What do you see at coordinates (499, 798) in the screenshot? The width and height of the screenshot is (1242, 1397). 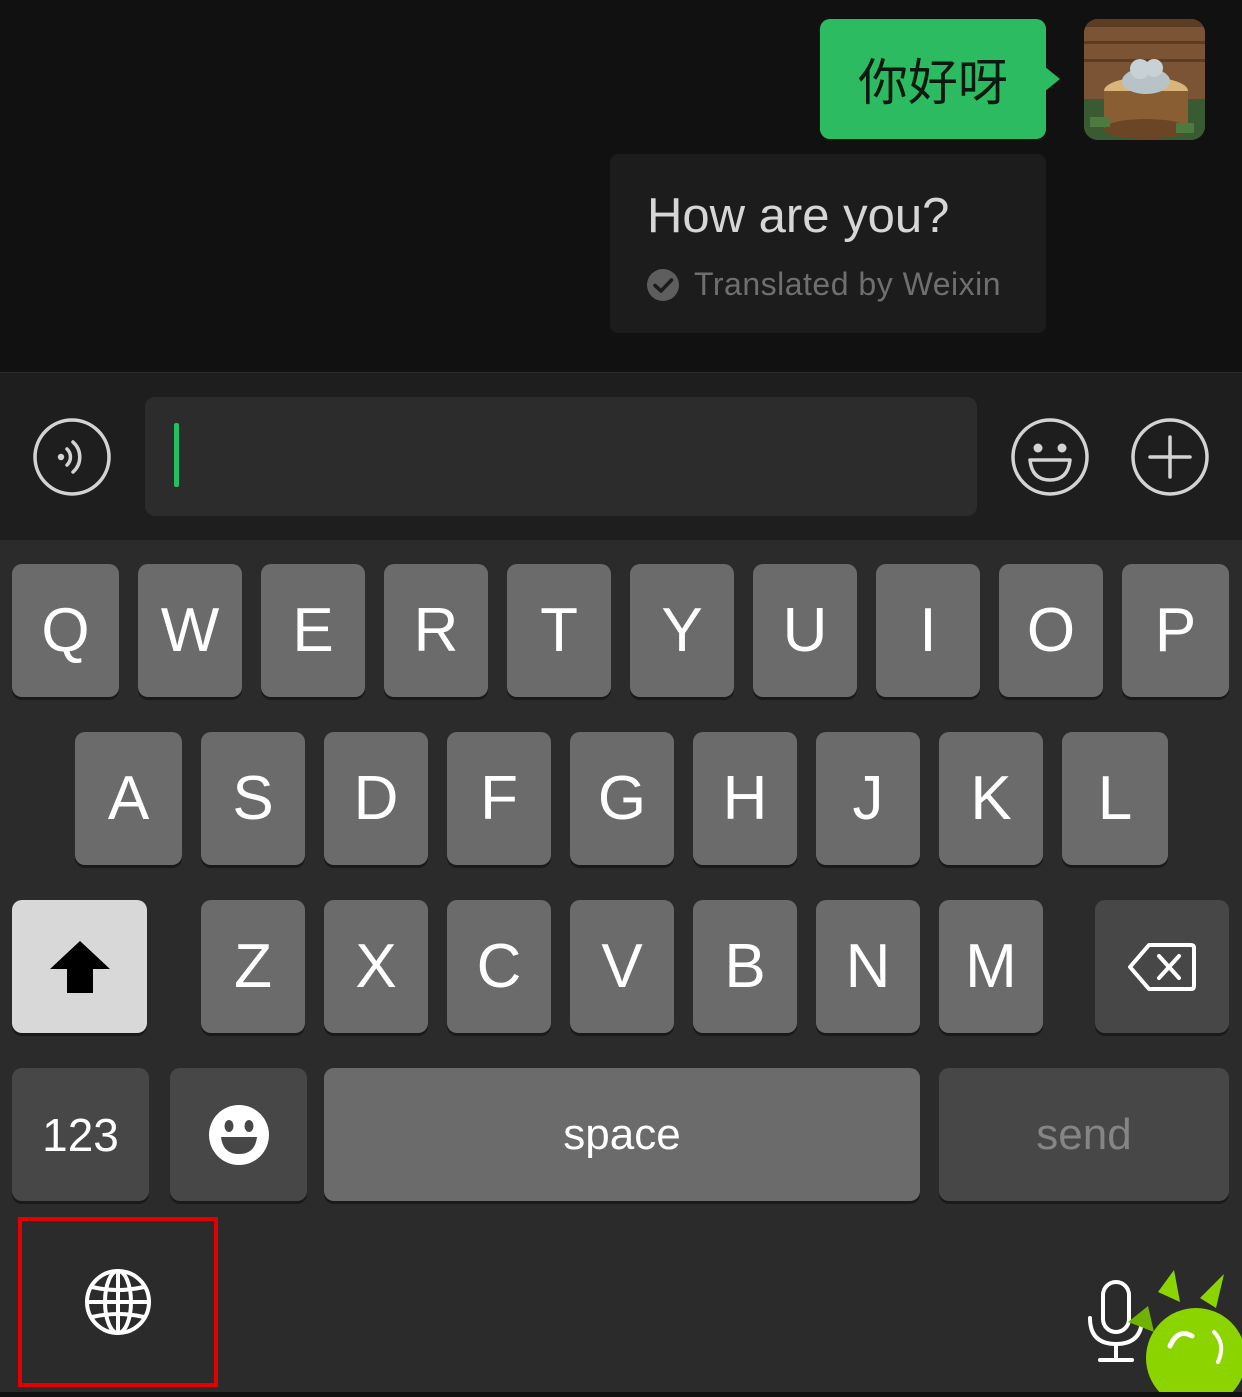 I see `key-f: F` at bounding box center [499, 798].